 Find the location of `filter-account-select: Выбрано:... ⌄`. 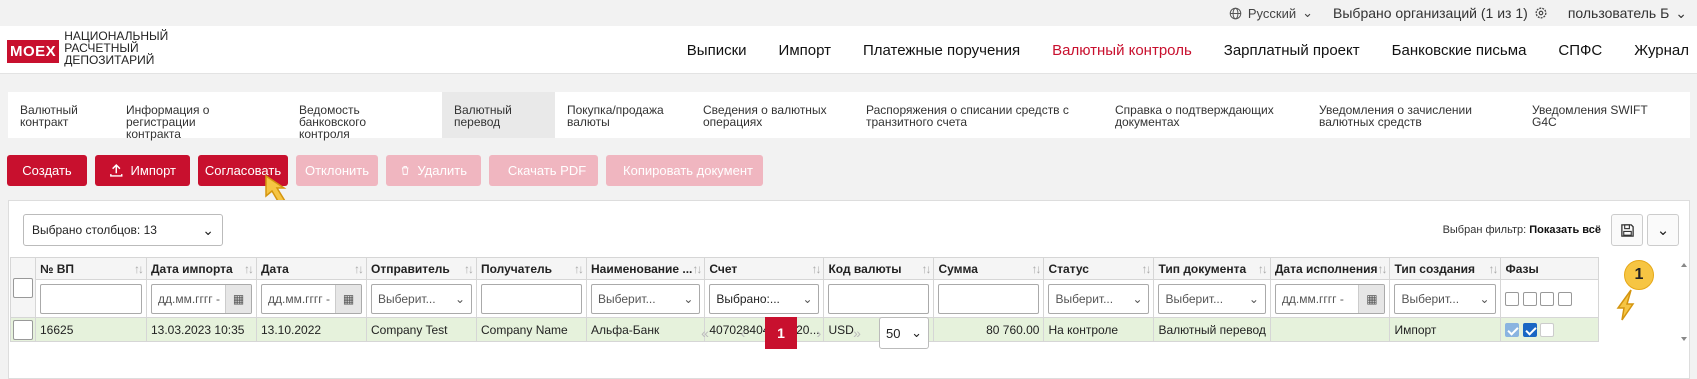

filter-account-select: Выбрано:... ⌄ is located at coordinates (764, 298).